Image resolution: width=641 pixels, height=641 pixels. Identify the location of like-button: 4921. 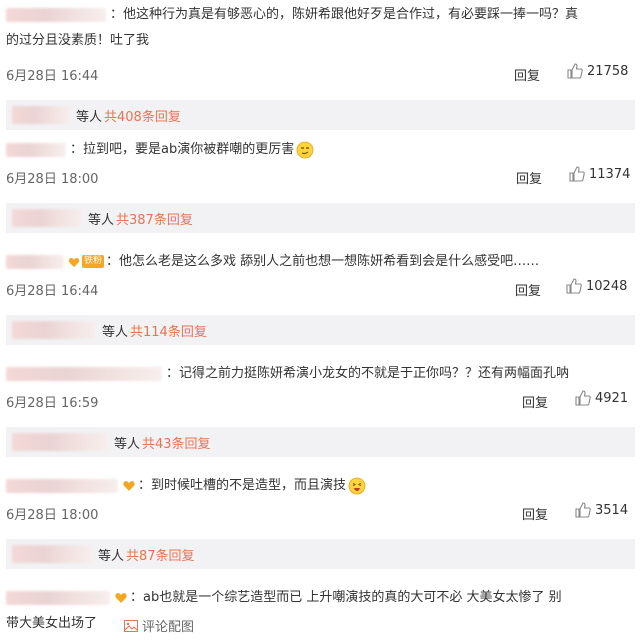
(601, 398).